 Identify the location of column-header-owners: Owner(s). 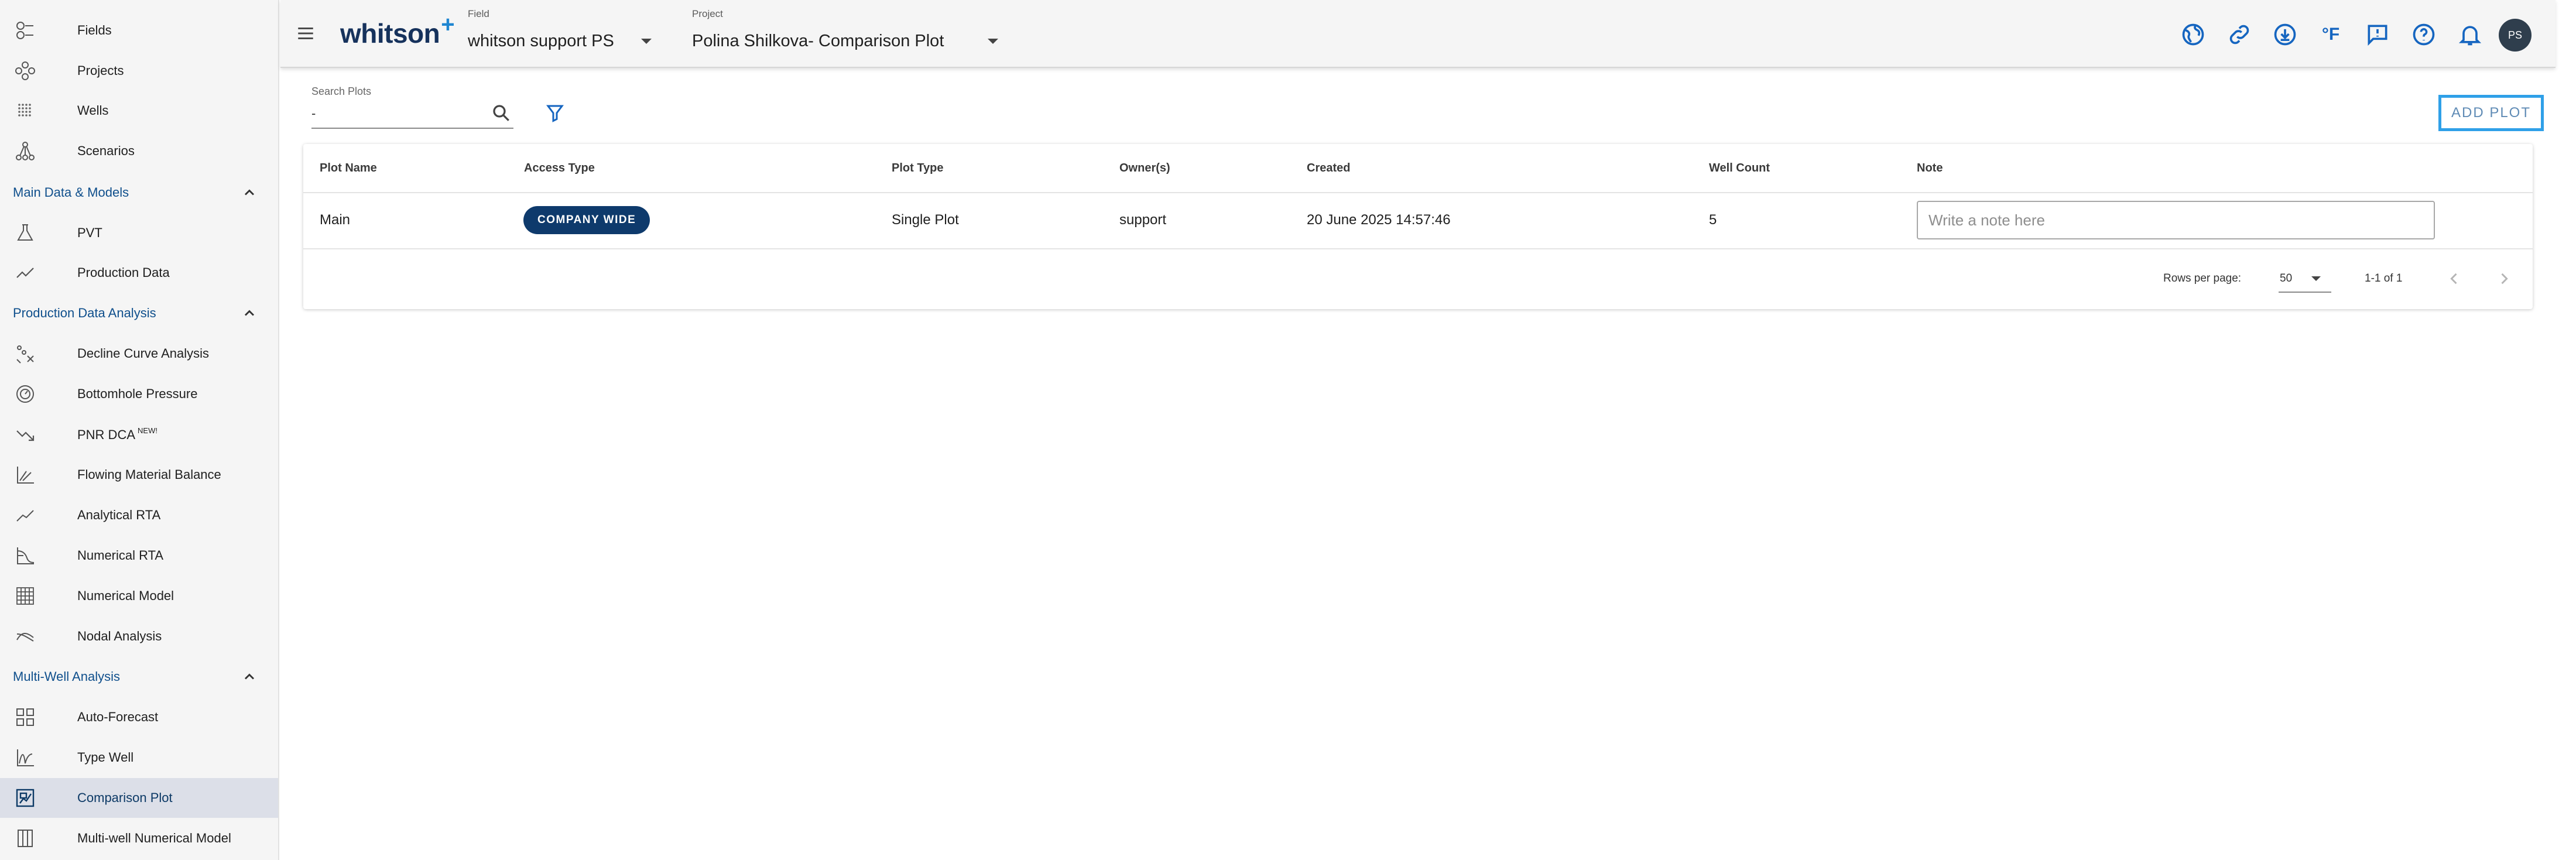
(1144, 168).